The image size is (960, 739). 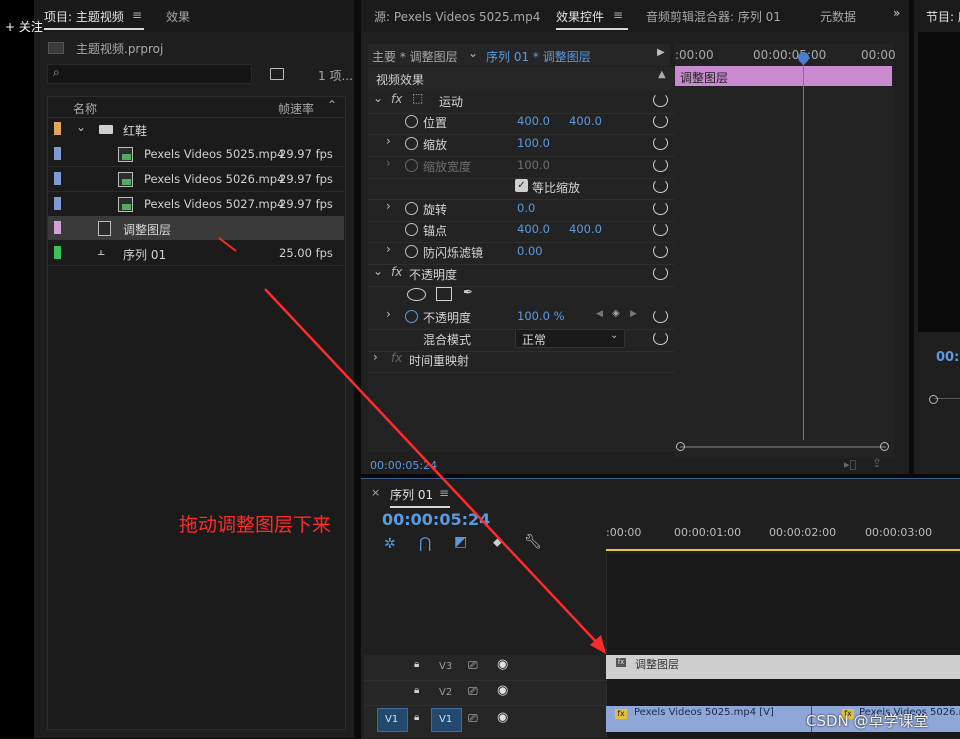 I want to click on value: 100.0, so click(x=533, y=143).